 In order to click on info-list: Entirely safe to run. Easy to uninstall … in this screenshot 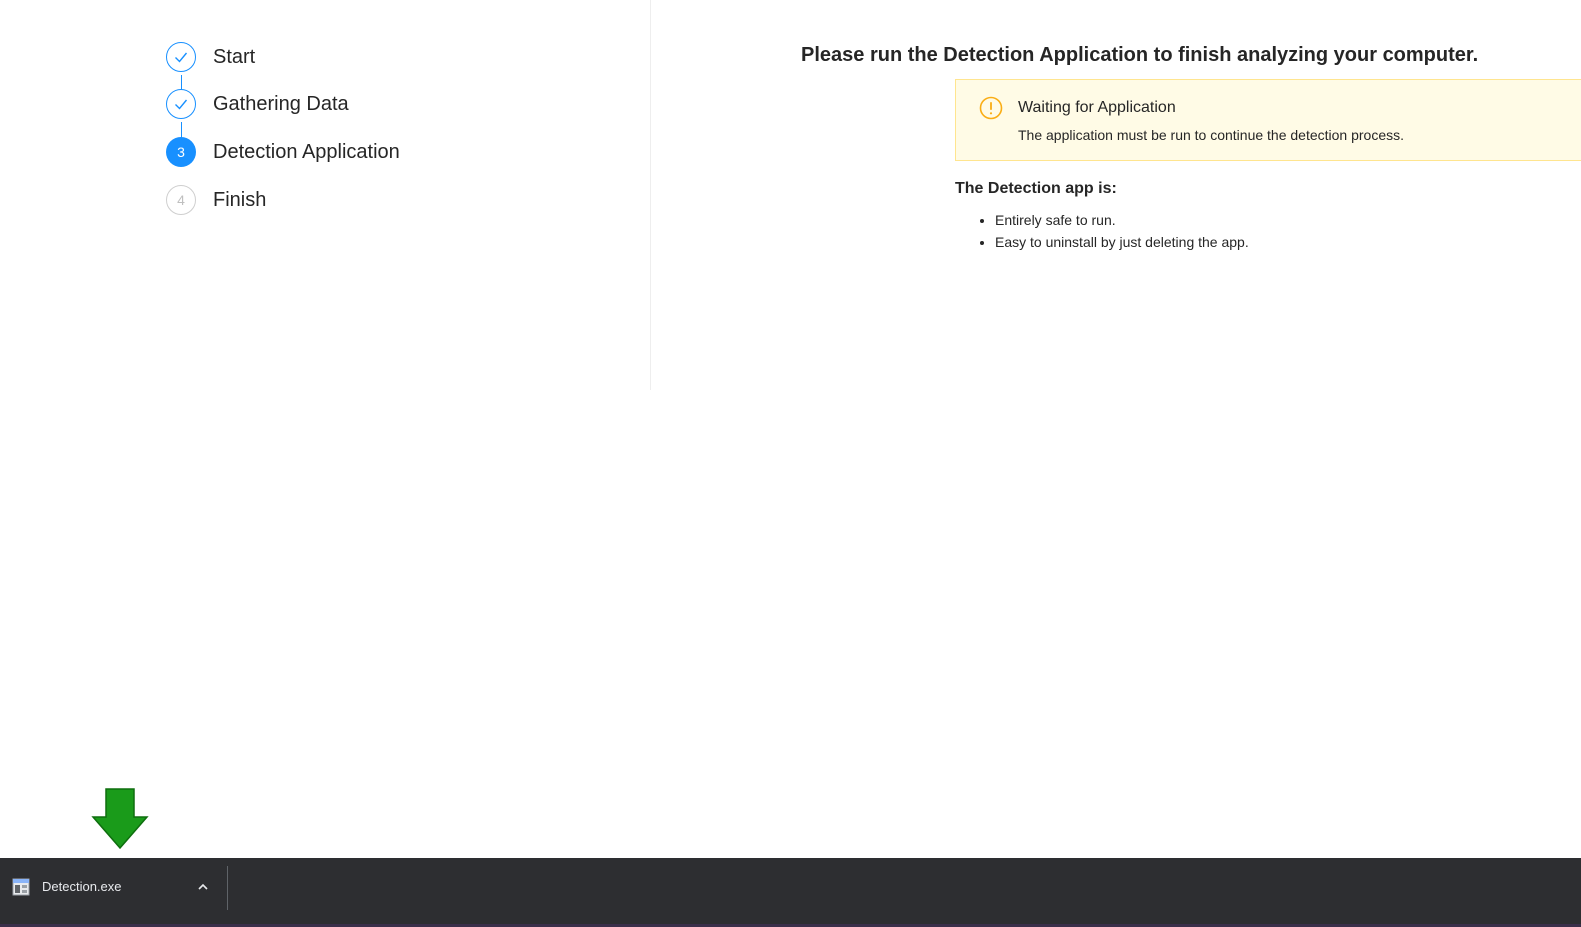, I will do `click(1102, 231)`.